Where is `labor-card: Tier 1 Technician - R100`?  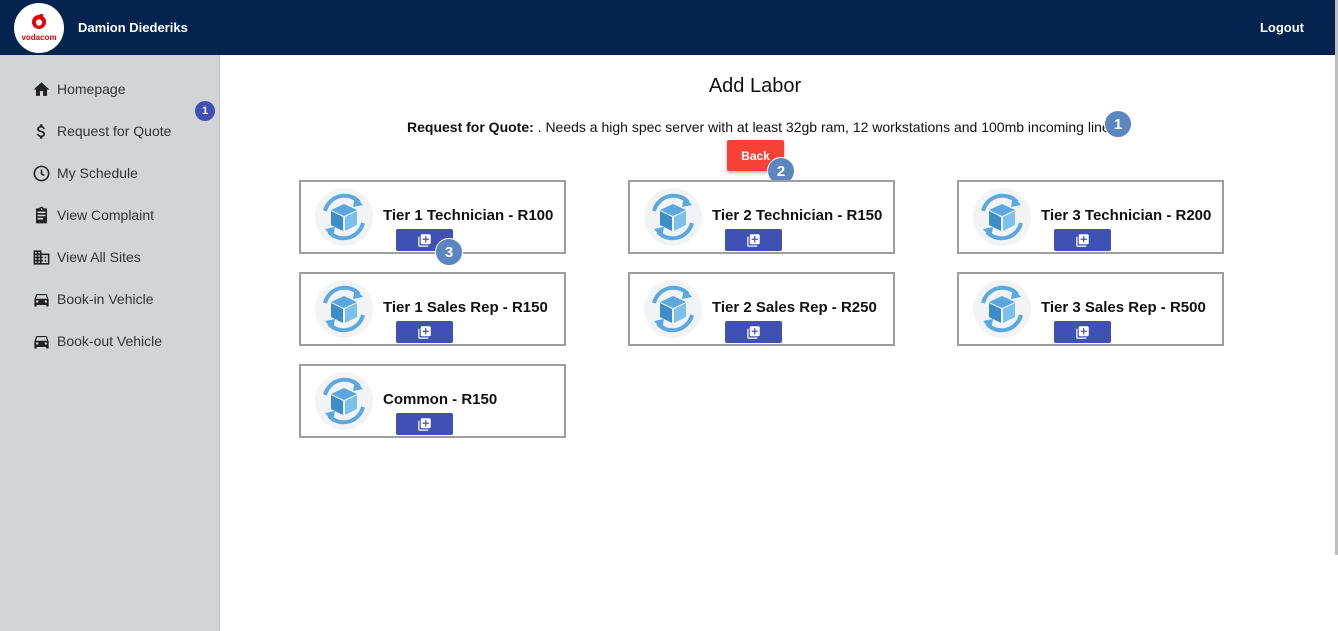 labor-card: Tier 1 Technician - R100 is located at coordinates (432, 217).